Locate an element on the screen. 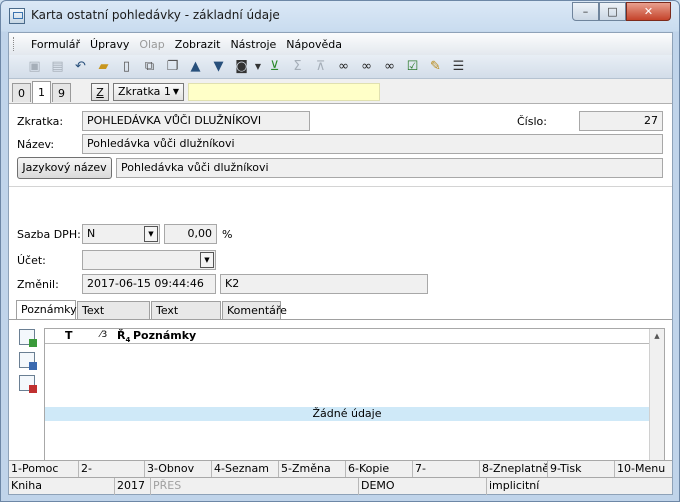 This screenshot has width=680, height=502. jazykovy-nazev-button: Jazykový název is located at coordinates (64, 168).